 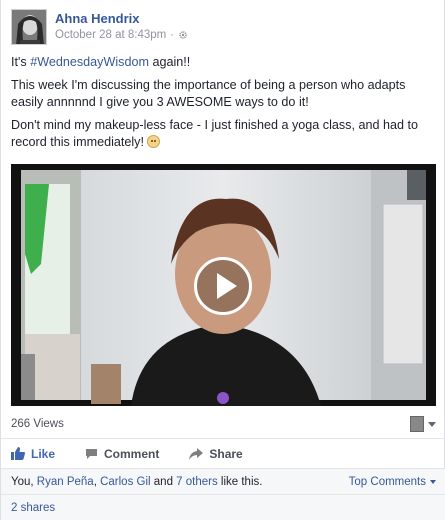 What do you see at coordinates (18, 453) in the screenshot?
I see `thumbs-up-icon` at bounding box center [18, 453].